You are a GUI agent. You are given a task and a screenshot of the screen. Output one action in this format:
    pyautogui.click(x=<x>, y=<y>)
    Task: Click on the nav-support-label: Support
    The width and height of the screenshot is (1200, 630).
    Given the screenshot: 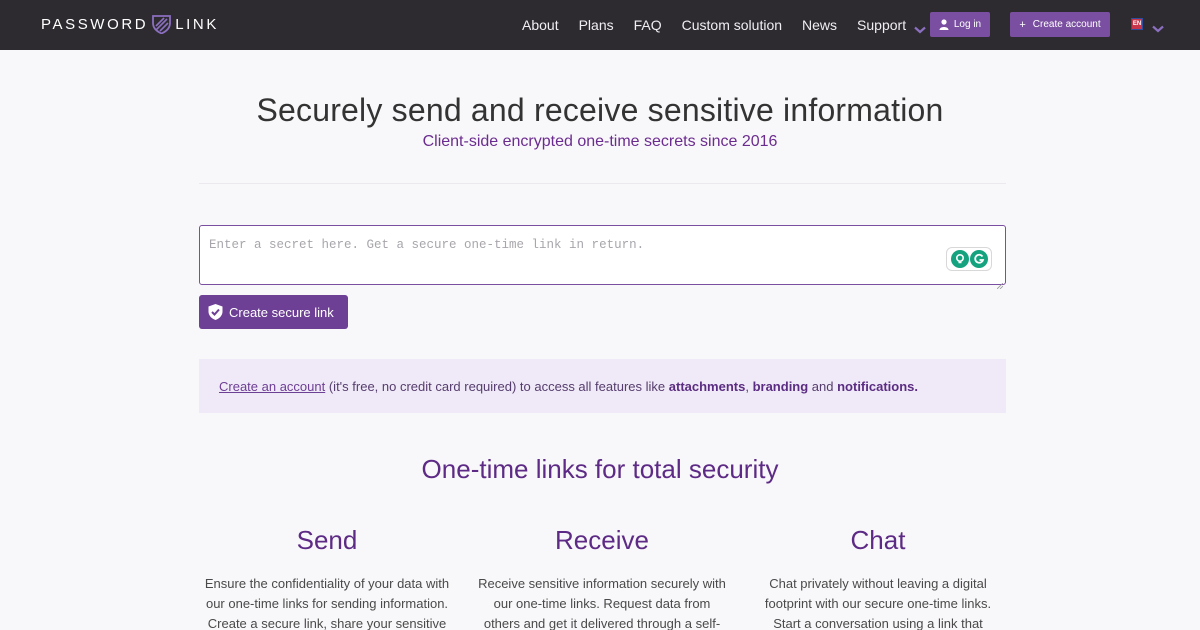 What is the action you would take?
    pyautogui.click(x=882, y=25)
    